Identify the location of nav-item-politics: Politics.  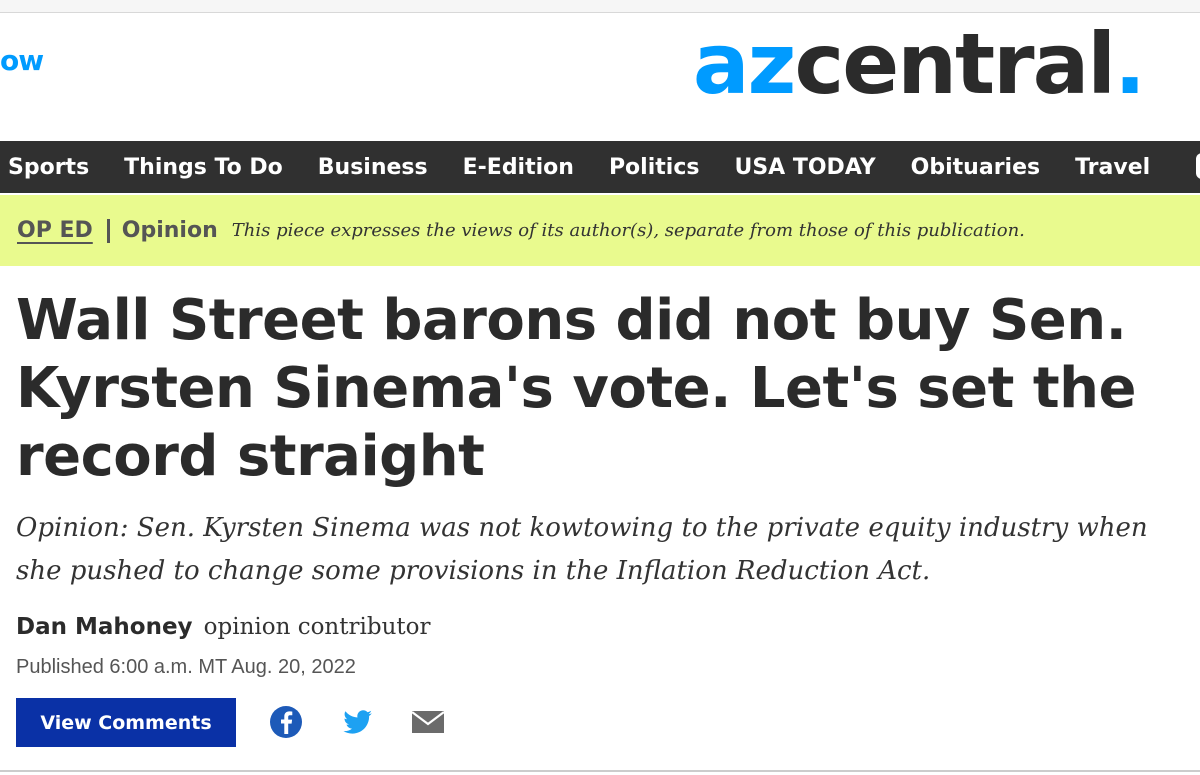
(654, 167).